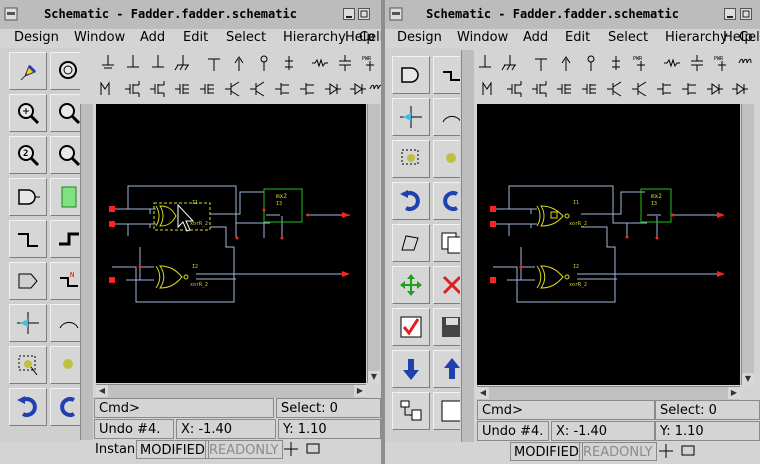  Describe the element at coordinates (190, 15) in the screenshot. I see `title-bar: Schematic - Fadder.fadder.schematic` at that location.